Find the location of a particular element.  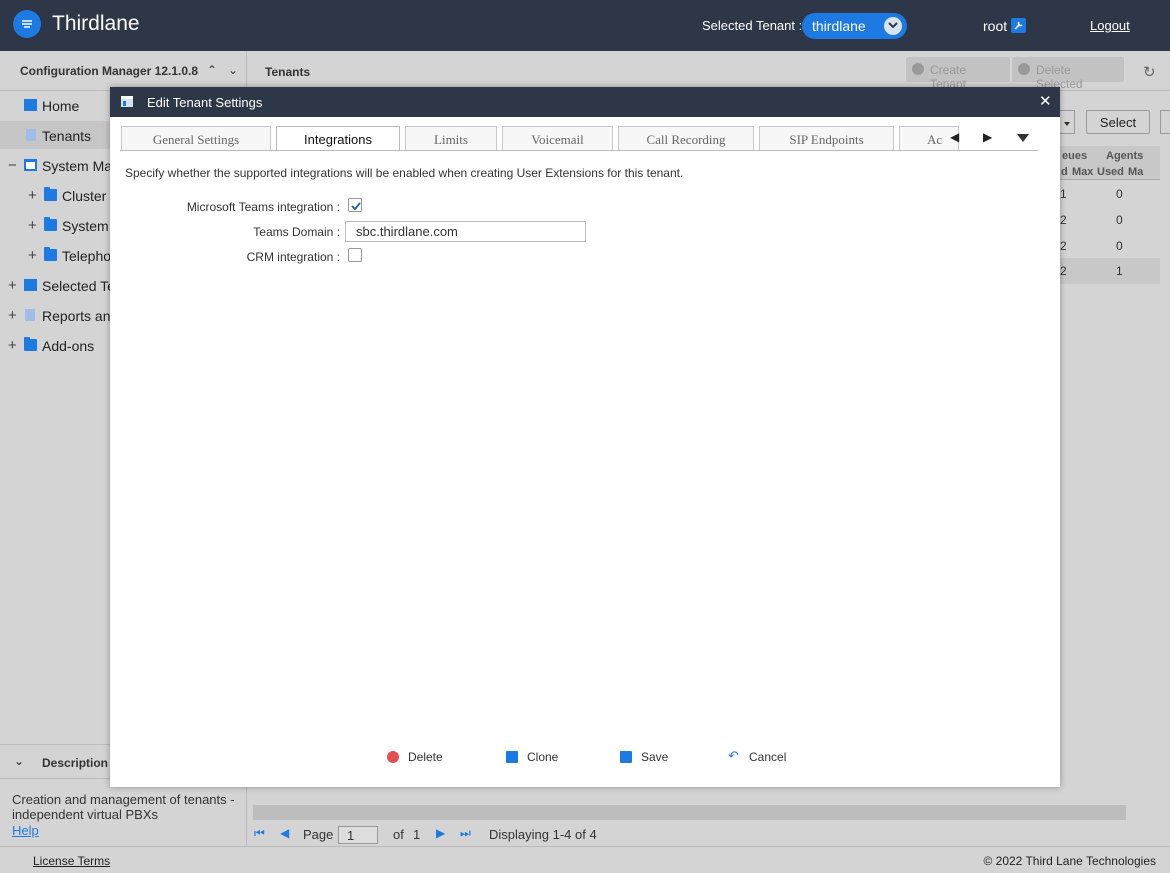

thirdlane-logo-icon is located at coordinates (27, 24).